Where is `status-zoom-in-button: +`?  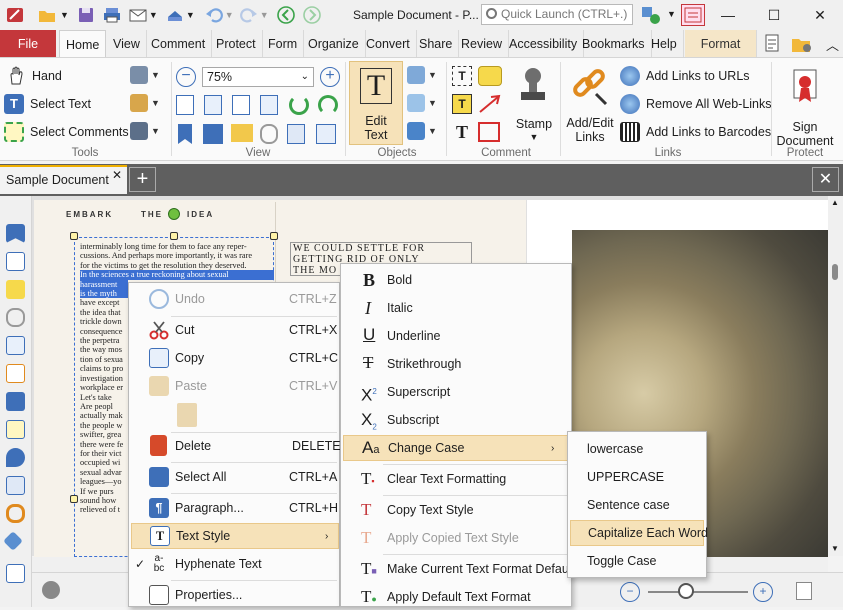
status-zoom-in-button: + is located at coordinates (763, 592).